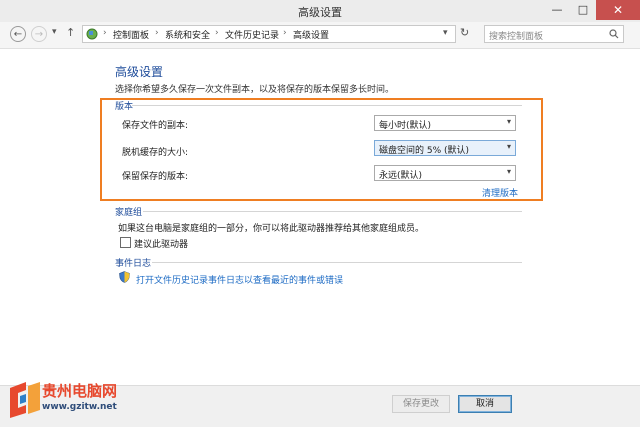 The height and width of the screenshot is (427, 640). I want to click on search-placeholder: 搜索控制面板, so click(516, 37).